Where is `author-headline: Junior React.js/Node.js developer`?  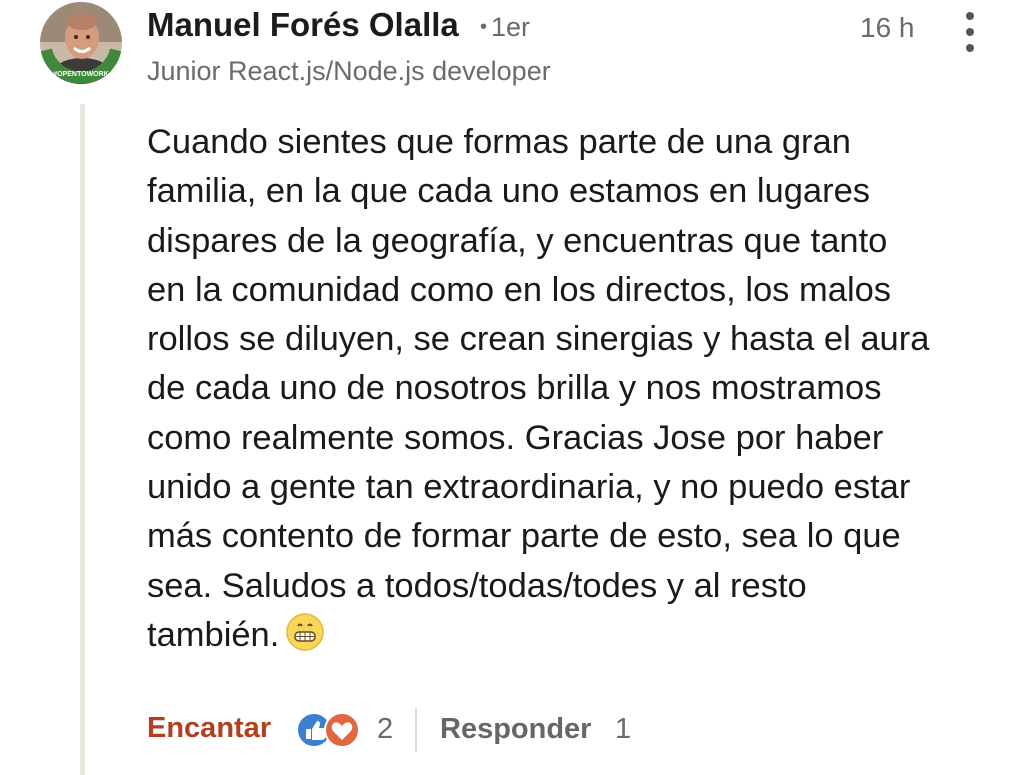 author-headline: Junior React.js/Node.js developer is located at coordinates (349, 71).